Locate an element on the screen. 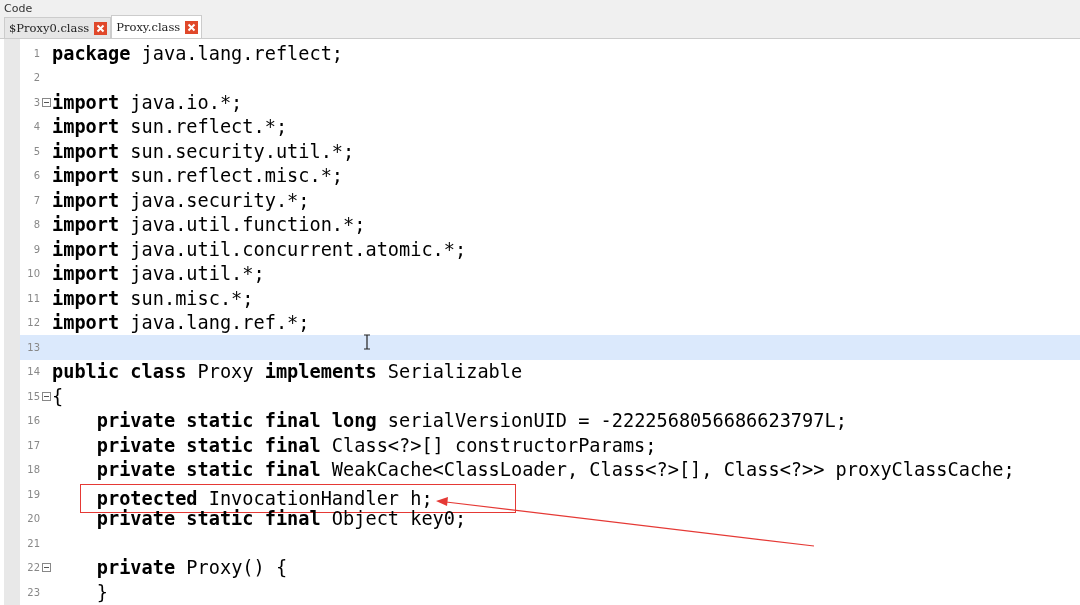 This screenshot has height=605, width=1080. line-number: 3 is located at coordinates (36, 102).